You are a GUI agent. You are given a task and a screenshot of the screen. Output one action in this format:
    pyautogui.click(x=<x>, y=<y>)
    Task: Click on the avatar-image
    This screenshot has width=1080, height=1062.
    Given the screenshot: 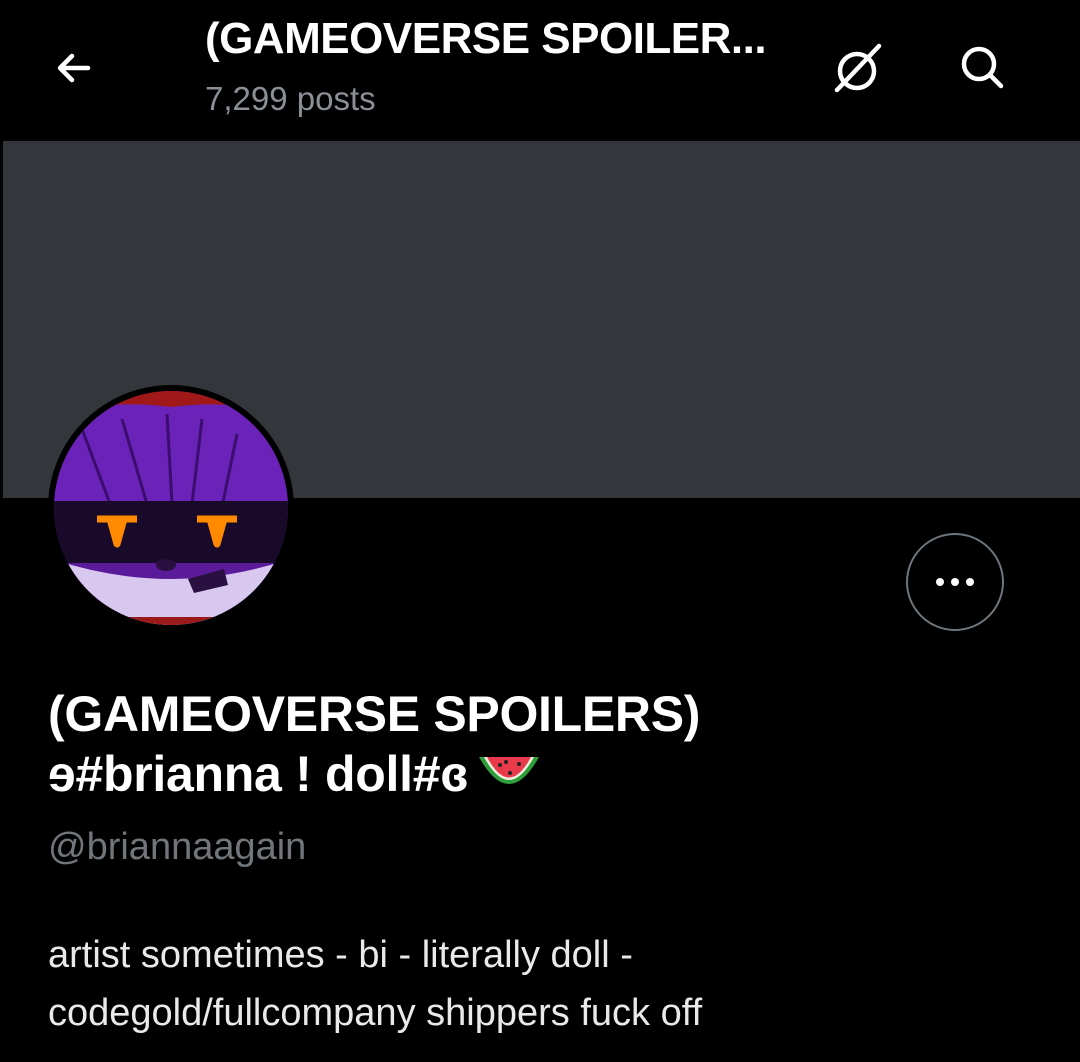 What is the action you would take?
    pyautogui.click(x=171, y=508)
    